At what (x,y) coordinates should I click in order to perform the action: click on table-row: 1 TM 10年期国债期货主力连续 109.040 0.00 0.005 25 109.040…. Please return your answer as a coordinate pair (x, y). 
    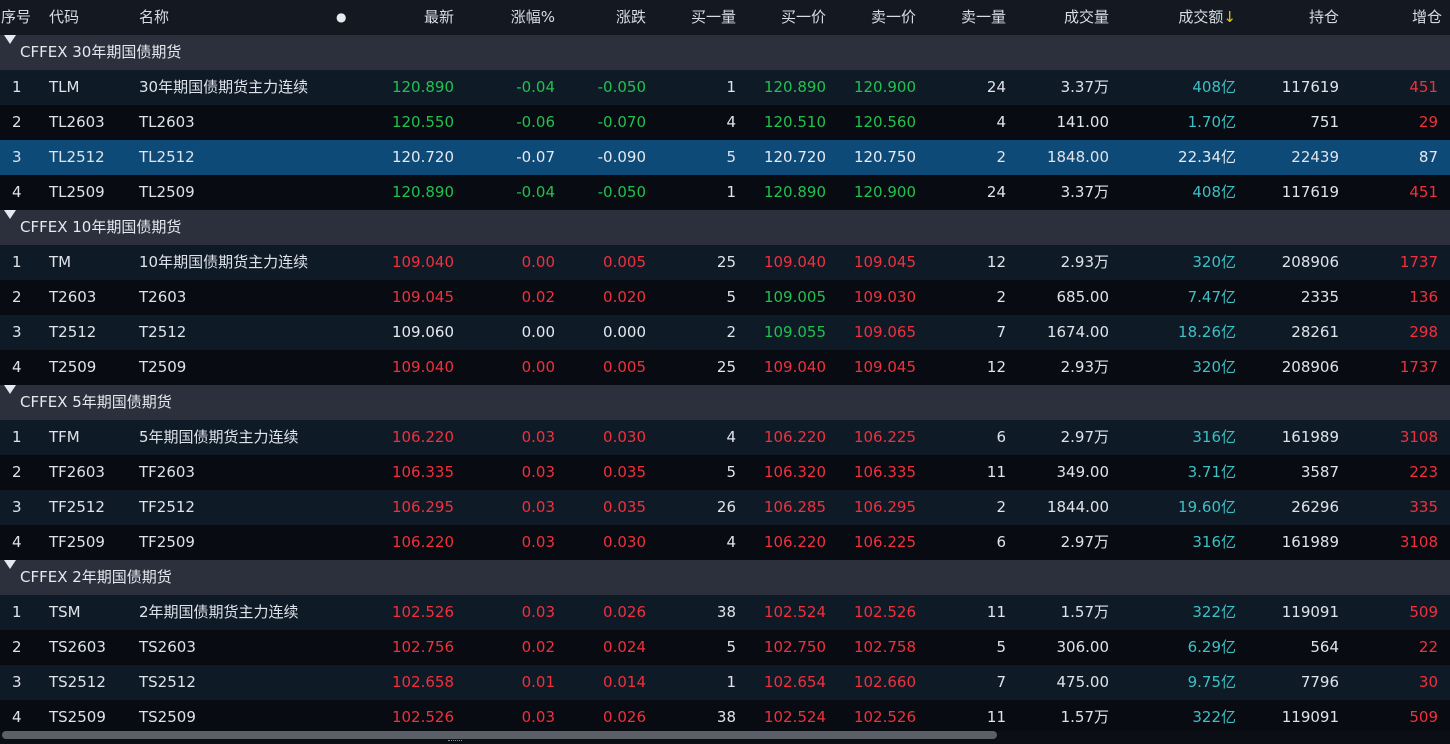
    Looking at the image, I should click on (725, 262).